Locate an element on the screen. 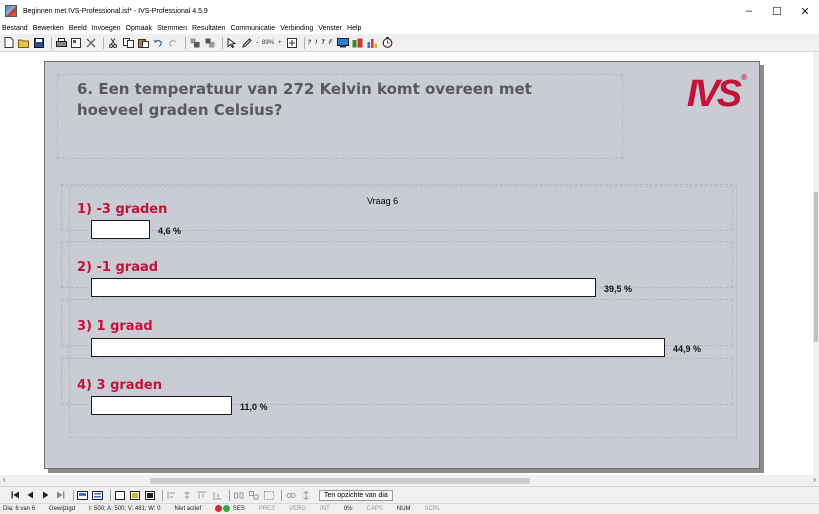 The width and height of the screenshot is (819, 514). ivs-logo: IVS ® is located at coordinates (717, 94).